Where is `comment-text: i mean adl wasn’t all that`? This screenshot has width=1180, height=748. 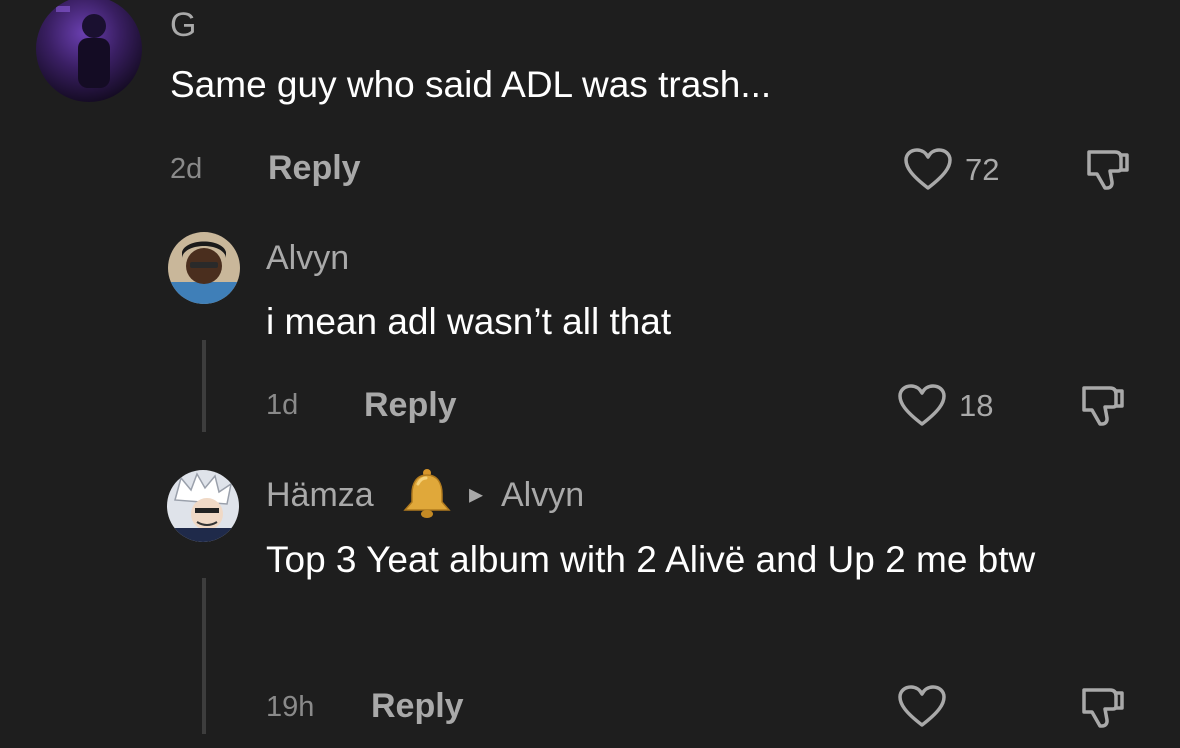 comment-text: i mean adl wasn’t all that is located at coordinates (469, 321).